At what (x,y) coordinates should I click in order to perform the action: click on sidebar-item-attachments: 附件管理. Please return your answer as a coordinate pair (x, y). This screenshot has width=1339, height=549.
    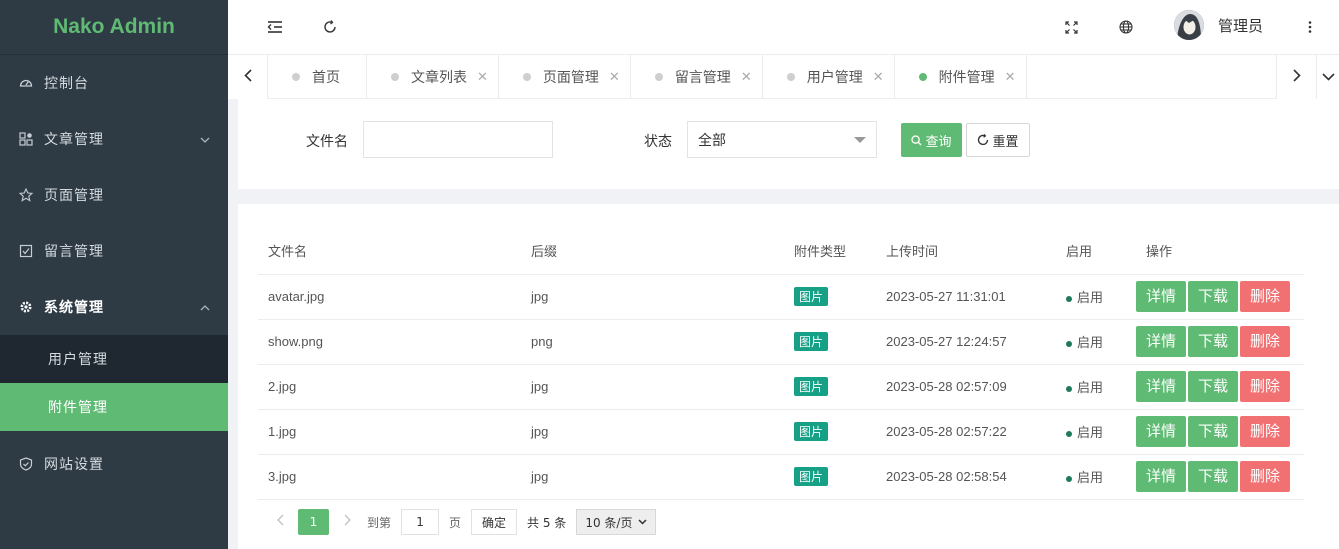
    Looking at the image, I should click on (114, 407).